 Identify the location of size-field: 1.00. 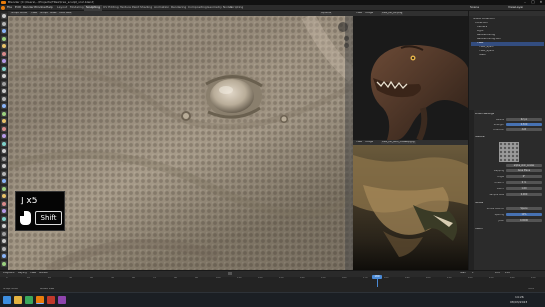
(524, 188).